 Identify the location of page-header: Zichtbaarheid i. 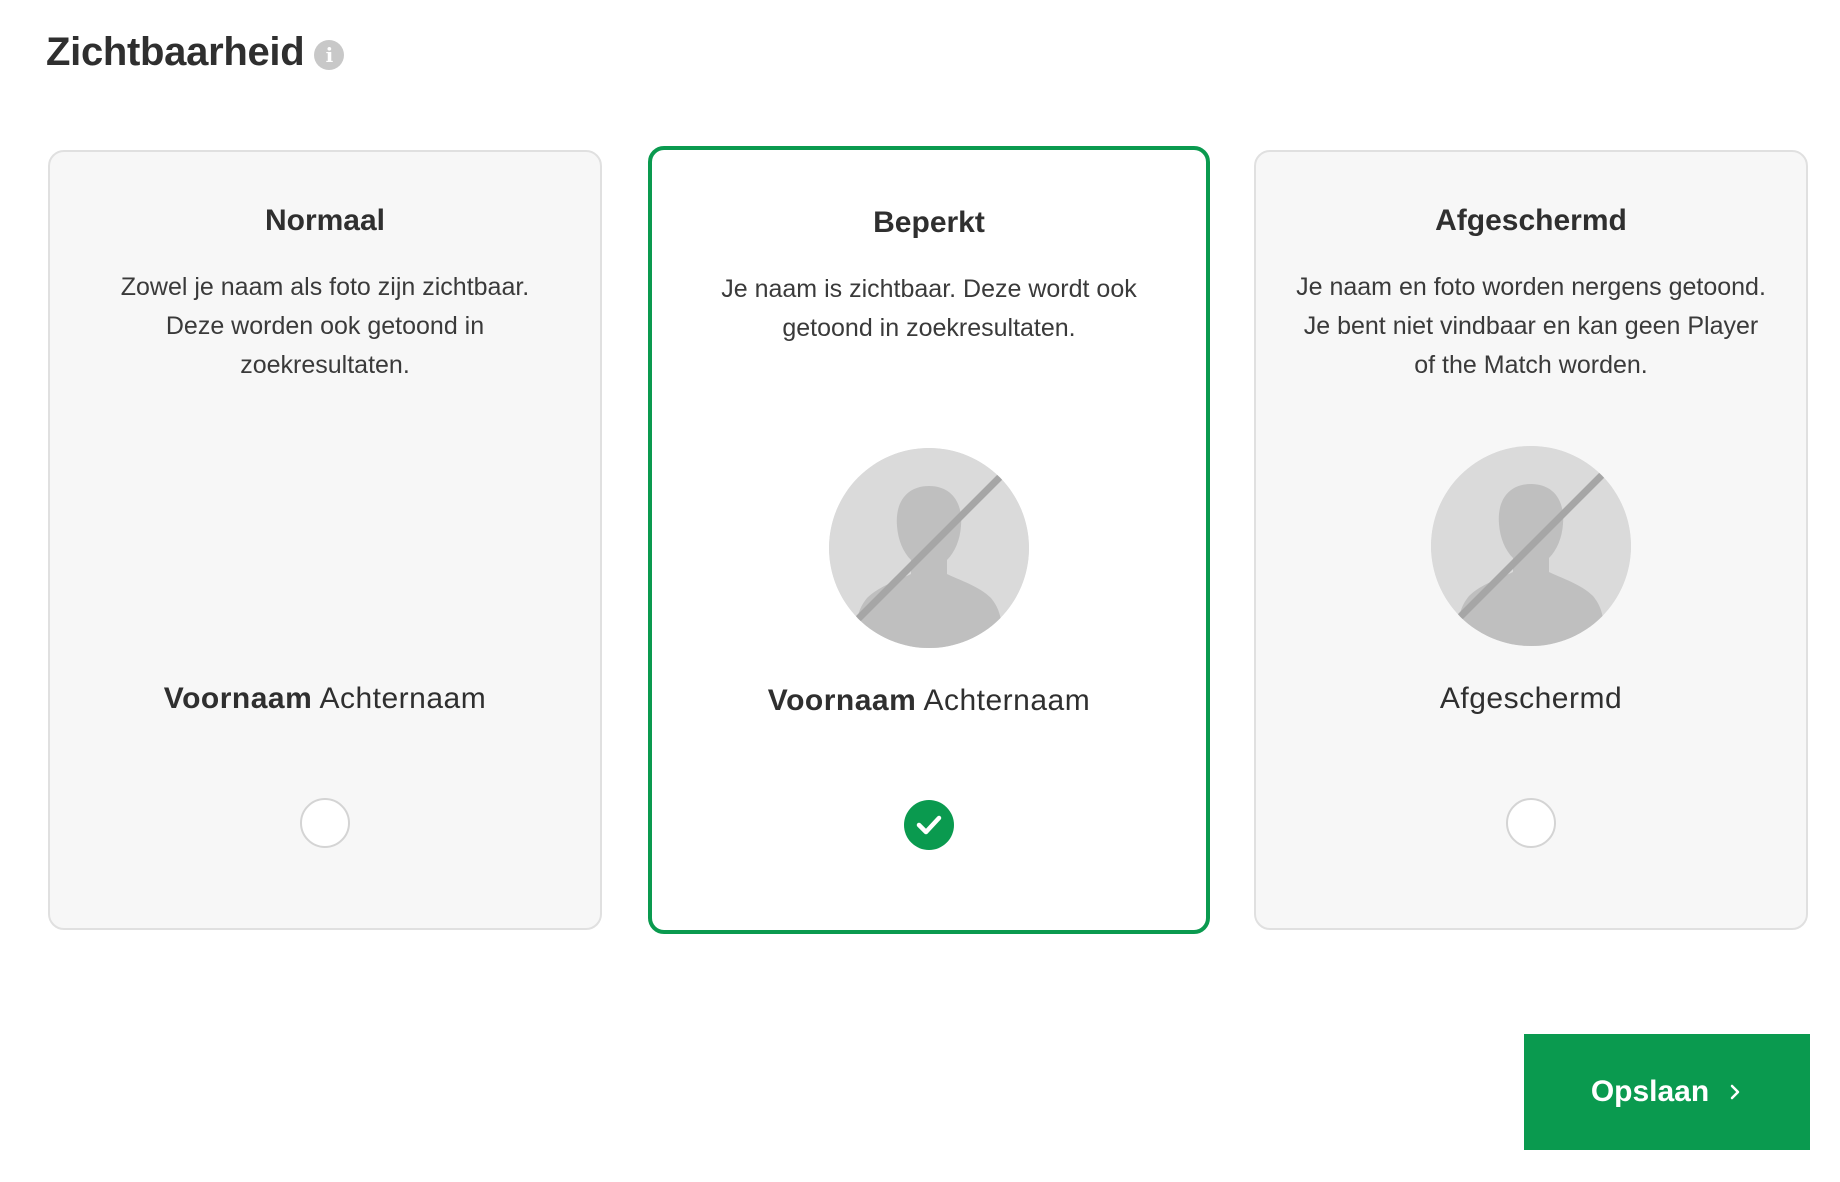
(195, 52).